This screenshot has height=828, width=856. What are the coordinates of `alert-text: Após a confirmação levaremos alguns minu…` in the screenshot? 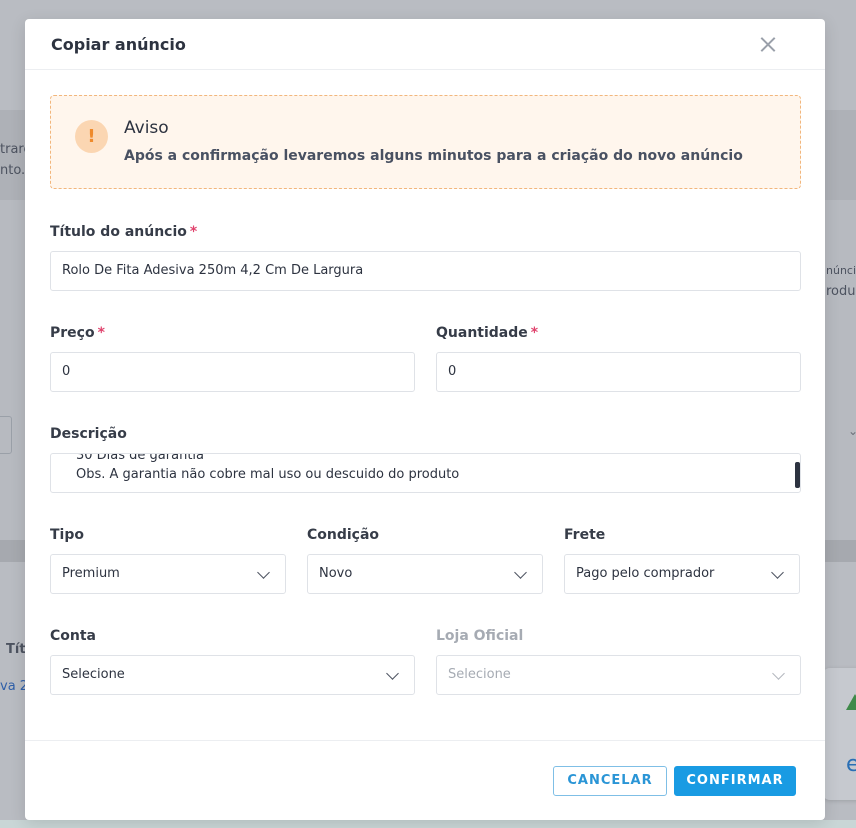 It's located at (433, 156).